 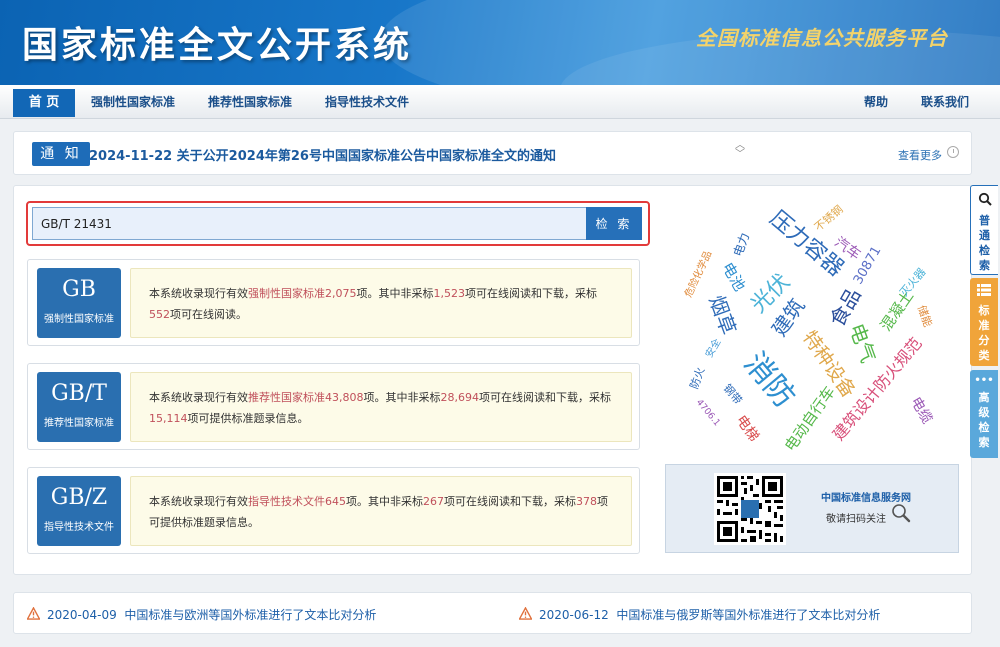 What do you see at coordinates (697, 378) in the screenshot?
I see `cloud-keyword: 防火` at bounding box center [697, 378].